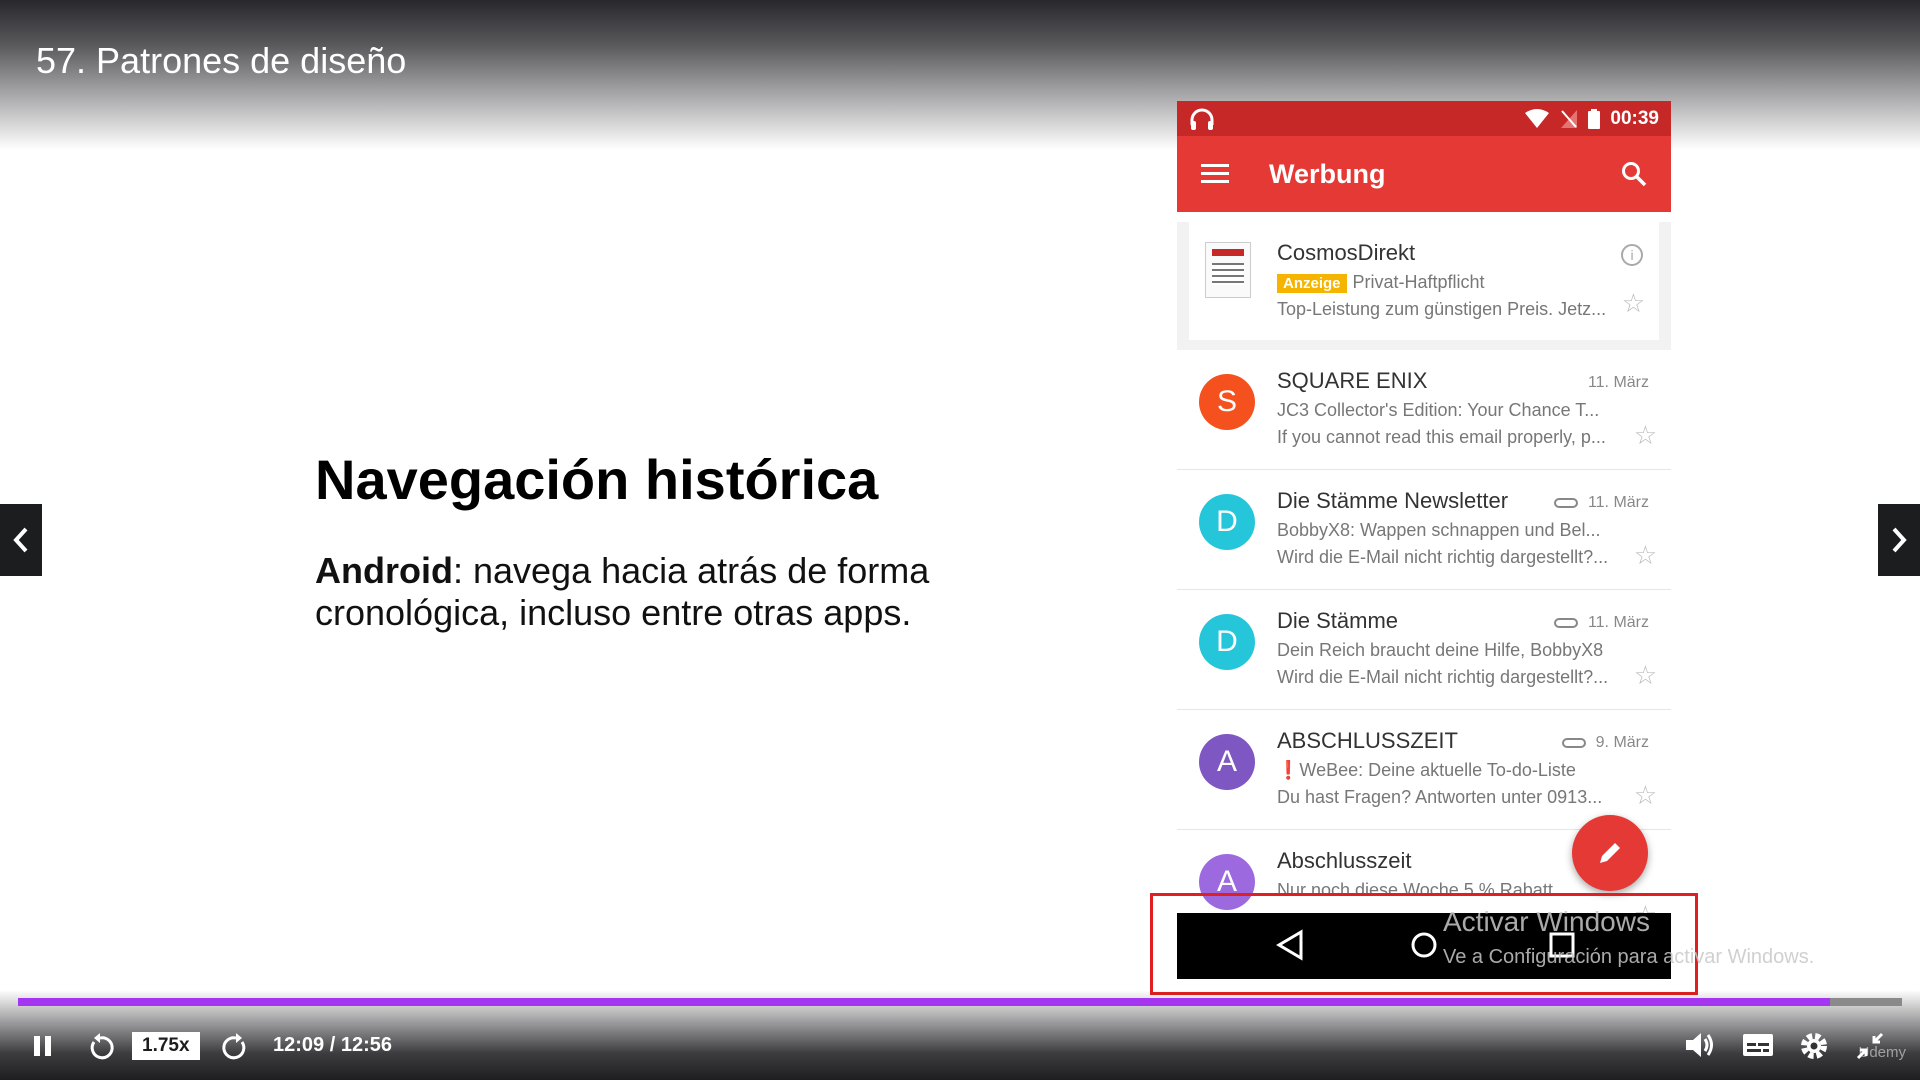  What do you see at coordinates (384, 570) in the screenshot?
I see `slide-body-bold: Android` at bounding box center [384, 570].